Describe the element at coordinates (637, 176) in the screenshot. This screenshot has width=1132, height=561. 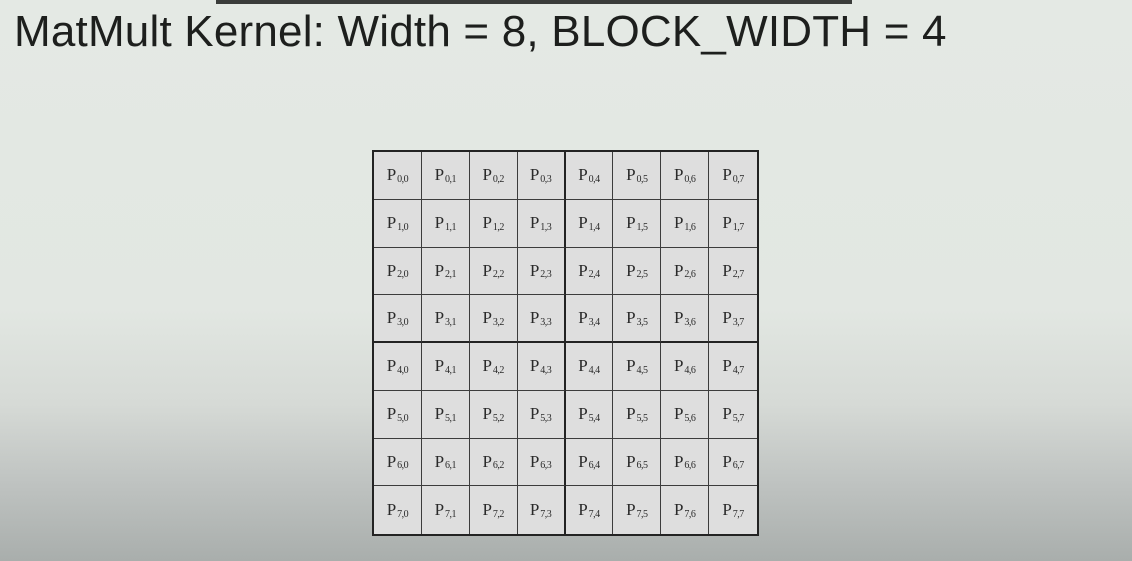
I see `matrix-cell: P 0,5` at that location.